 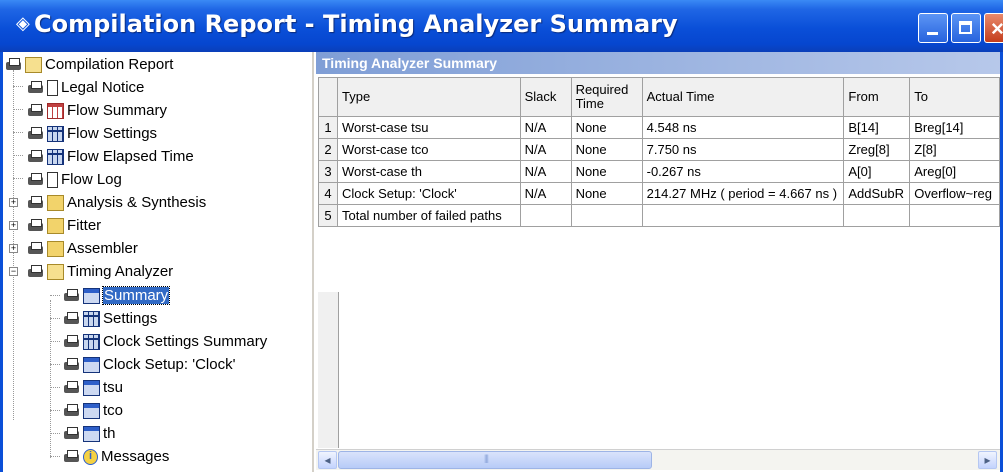 I want to click on tree-item-clock-settings-summary: Clock Settings Summary, so click(x=165, y=341).